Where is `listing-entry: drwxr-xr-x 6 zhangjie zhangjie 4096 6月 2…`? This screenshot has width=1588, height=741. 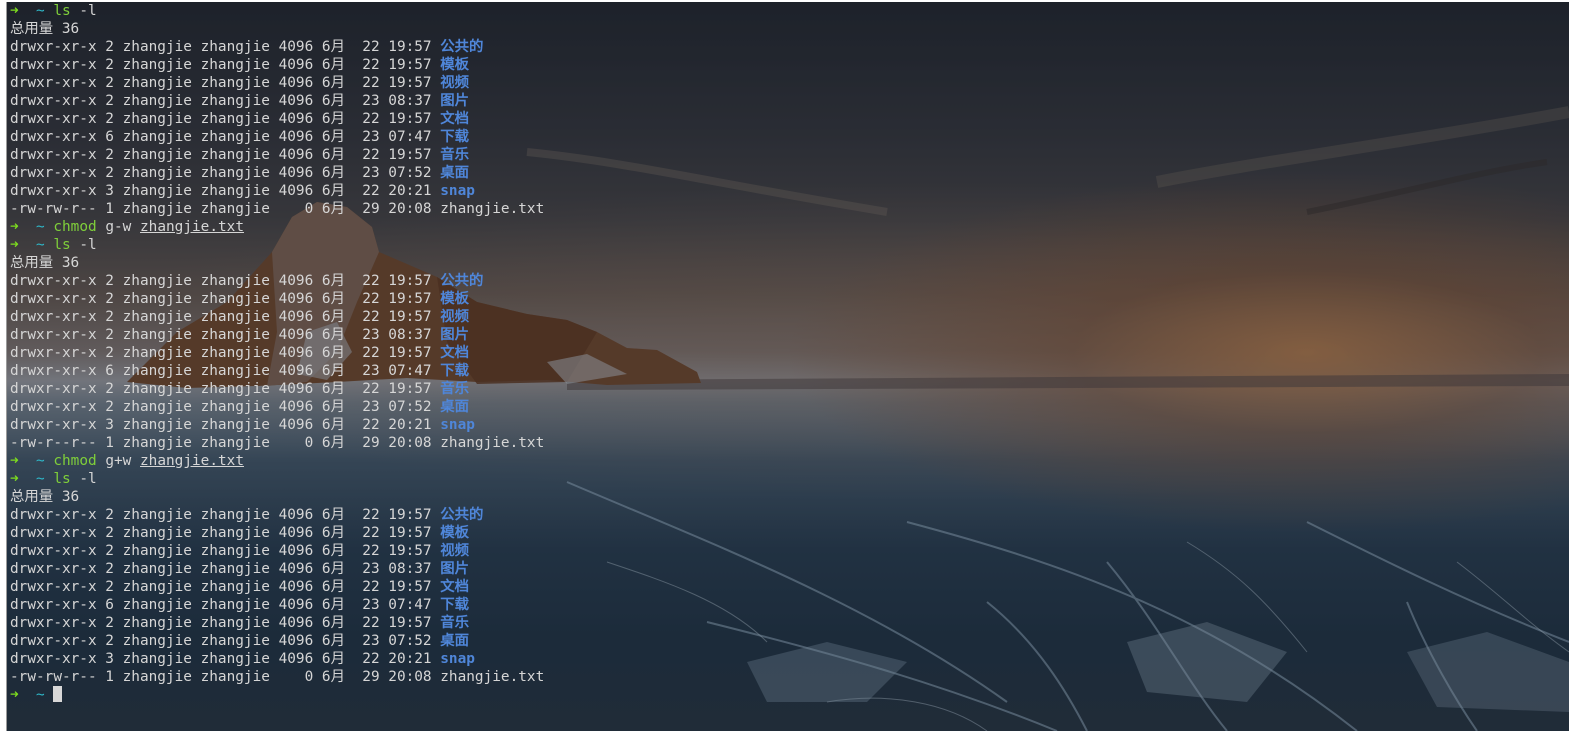
listing-entry: drwxr-xr-x 6 zhangjie zhangjie 4096 6月 2… is located at coordinates (277, 605).